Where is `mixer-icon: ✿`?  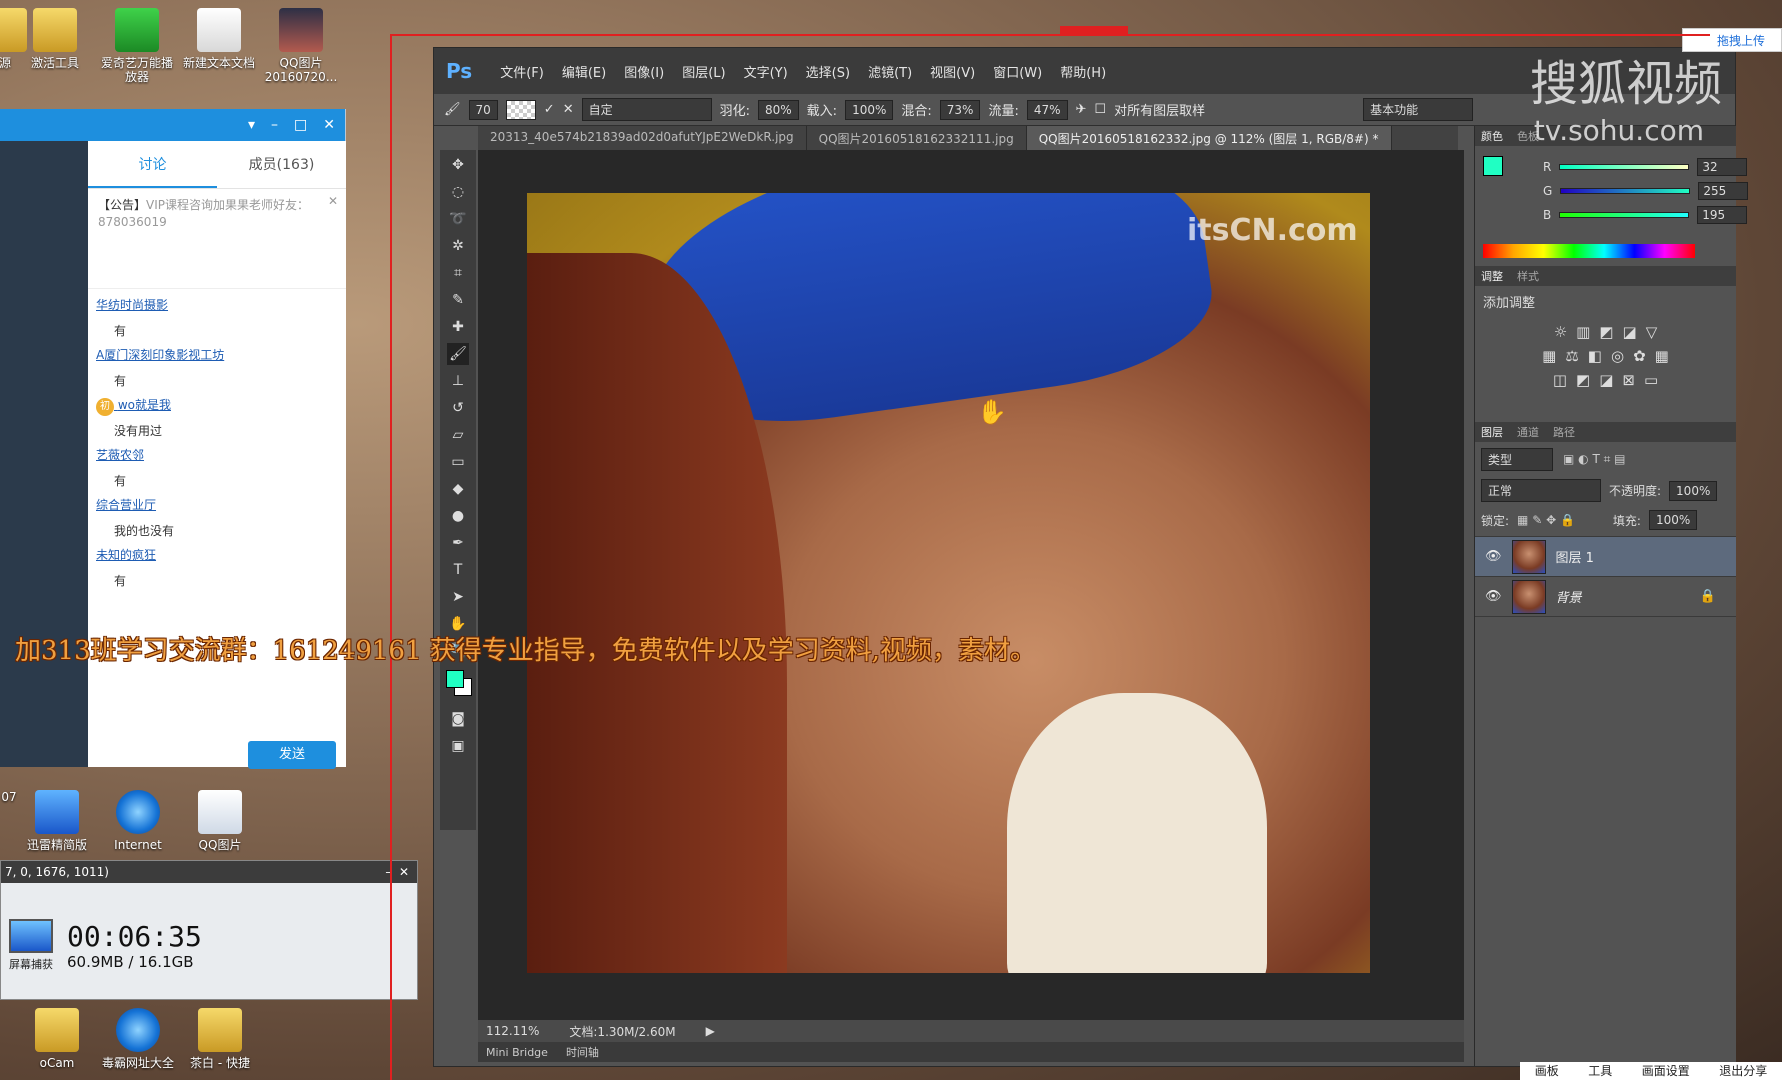
mixer-icon: ✿ is located at coordinates (1639, 356).